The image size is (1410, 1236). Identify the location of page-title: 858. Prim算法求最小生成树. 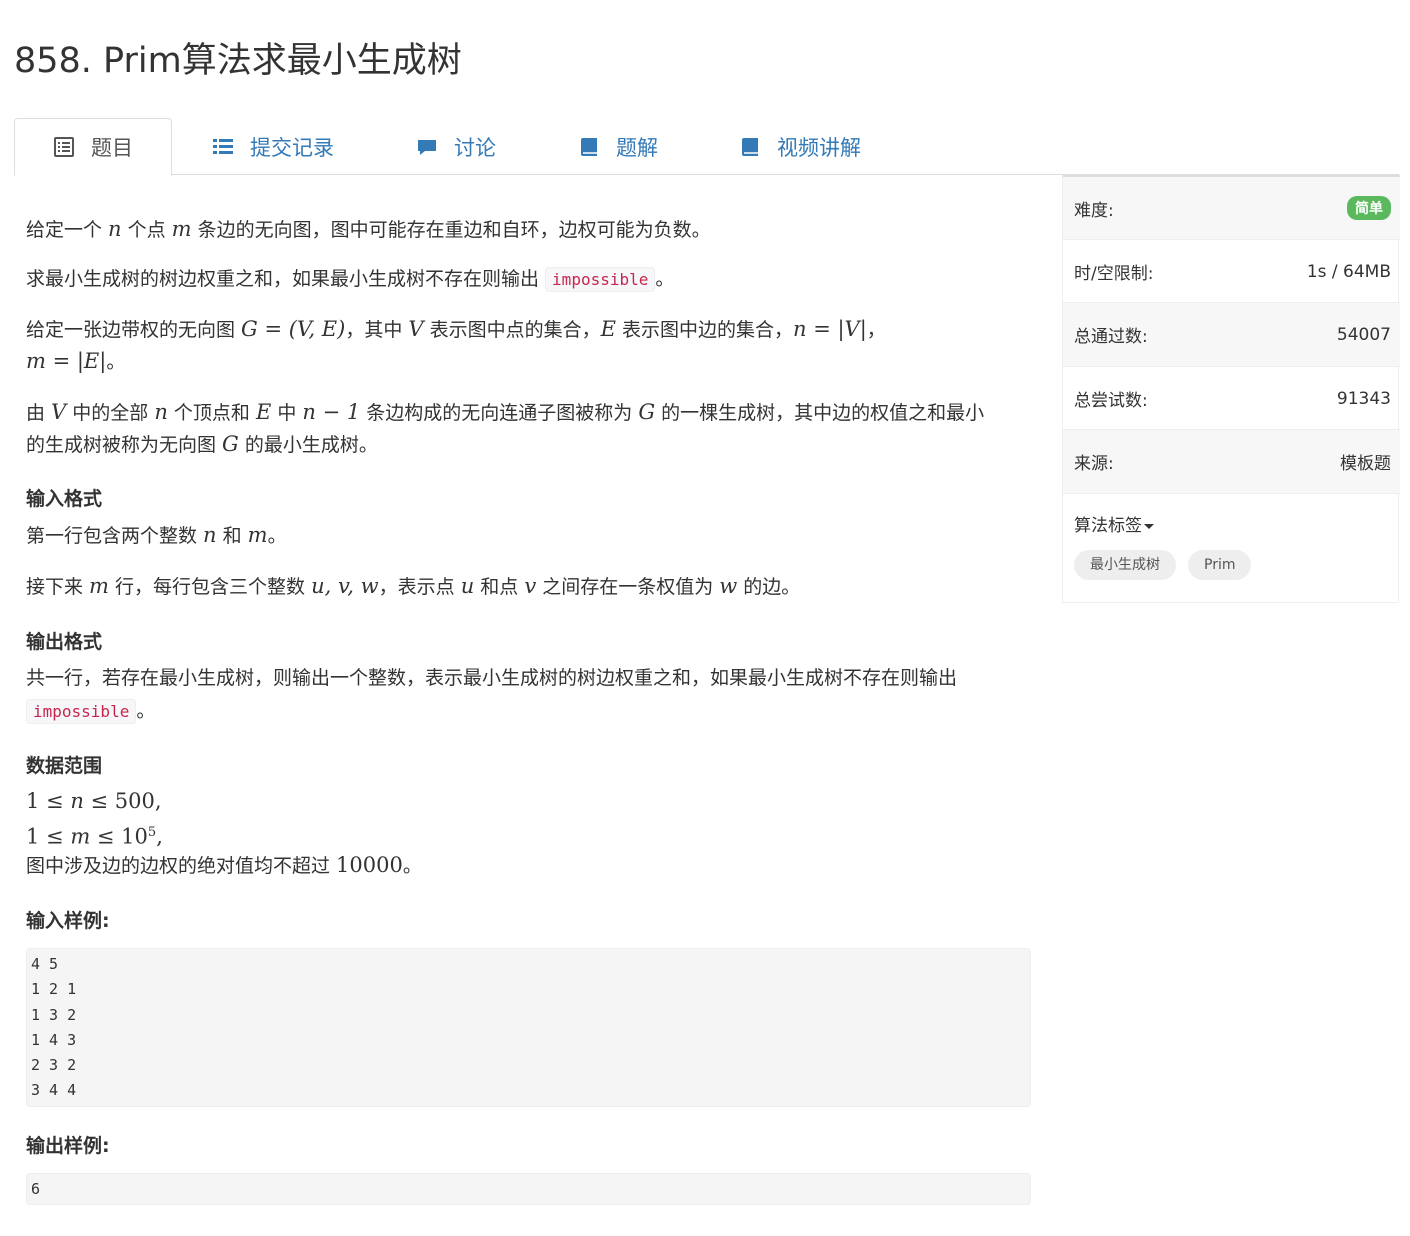
(238, 61).